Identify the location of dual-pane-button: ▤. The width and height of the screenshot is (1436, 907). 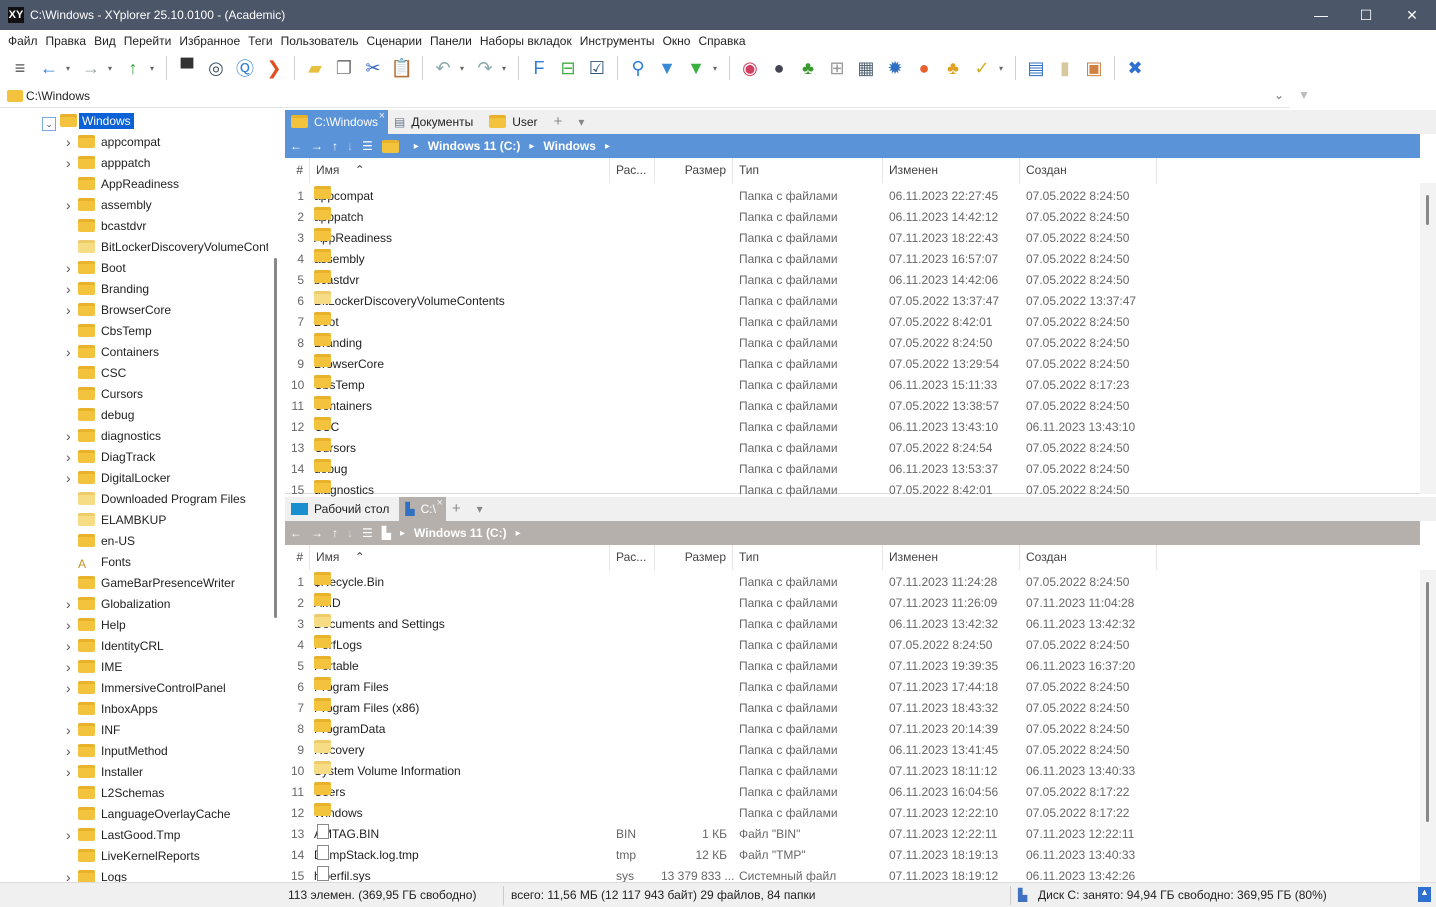
(1036, 68).